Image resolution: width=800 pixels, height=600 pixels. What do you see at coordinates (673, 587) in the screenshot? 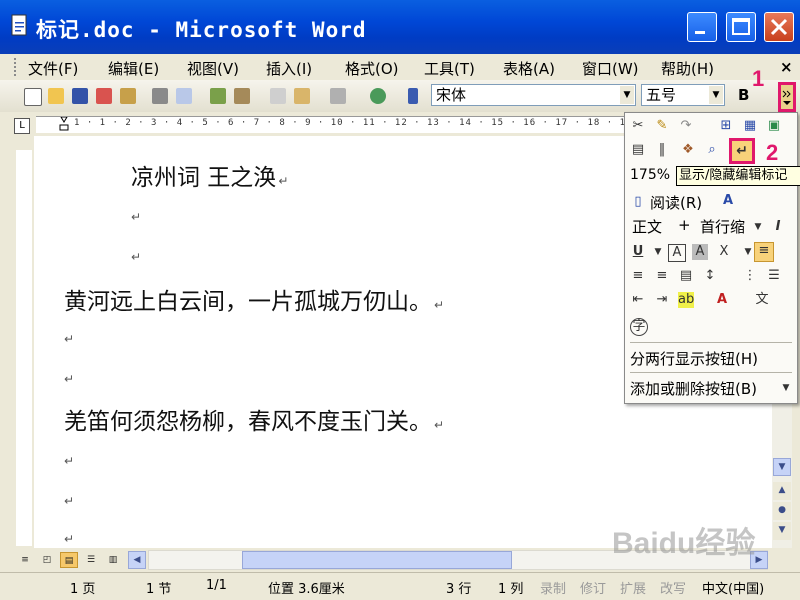
I see `status-overtype: 改写` at bounding box center [673, 587].